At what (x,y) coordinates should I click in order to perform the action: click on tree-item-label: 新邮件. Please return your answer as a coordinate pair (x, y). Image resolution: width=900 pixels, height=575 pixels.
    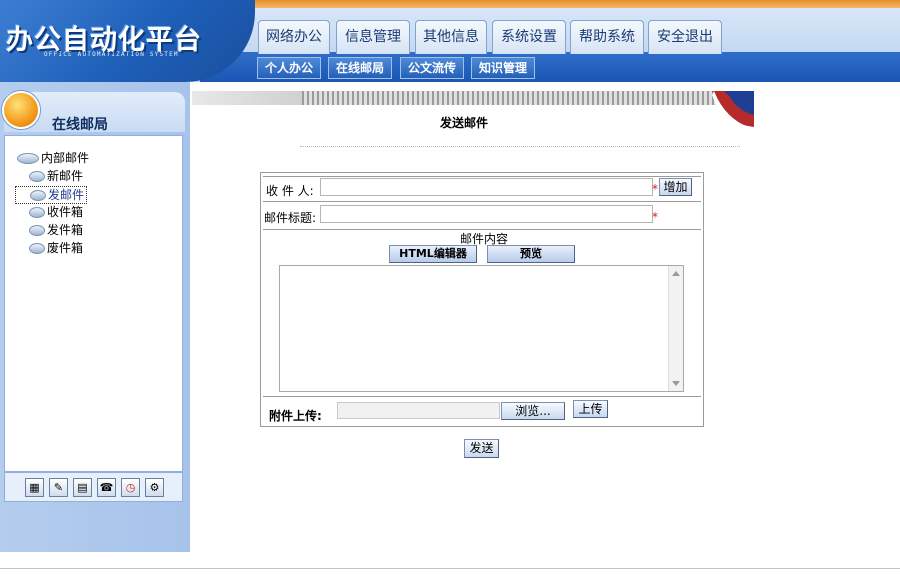
    Looking at the image, I should click on (65, 176).